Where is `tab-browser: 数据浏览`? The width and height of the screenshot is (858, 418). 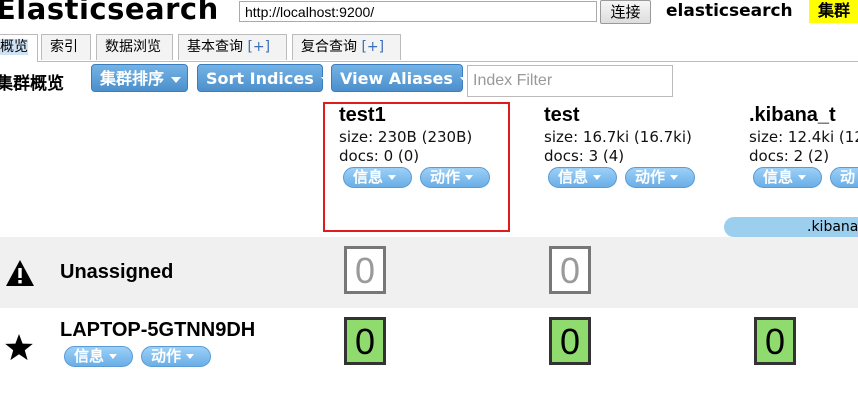 tab-browser: 数据浏览 is located at coordinates (134, 47).